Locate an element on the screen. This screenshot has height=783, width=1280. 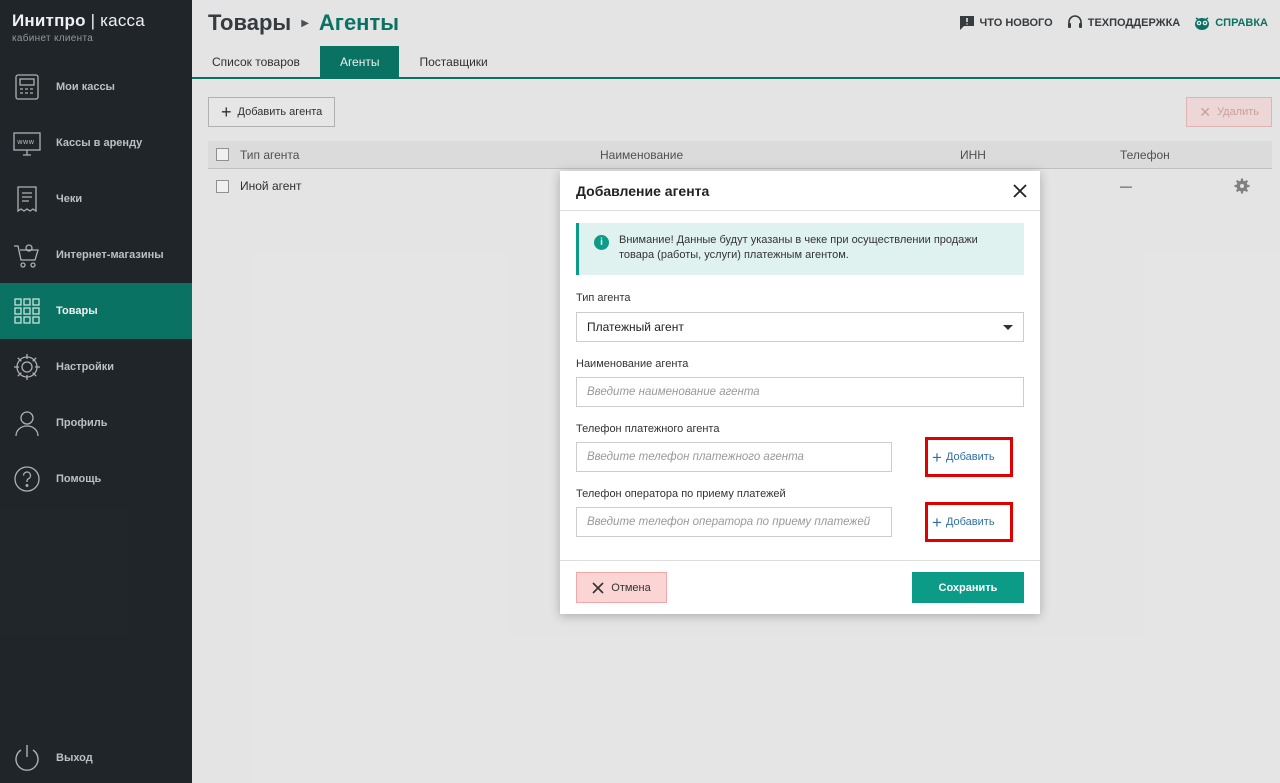
agent-type-label: Тип агента is located at coordinates (603, 298).